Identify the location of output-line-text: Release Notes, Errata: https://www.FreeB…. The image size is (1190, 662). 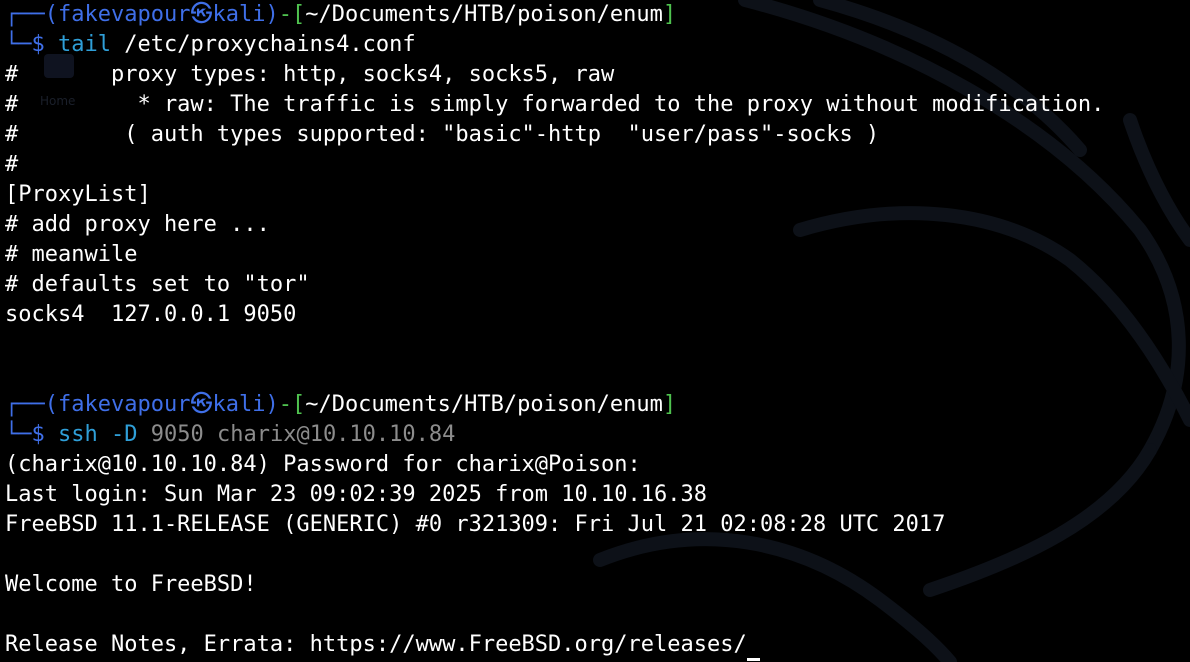
(376, 644).